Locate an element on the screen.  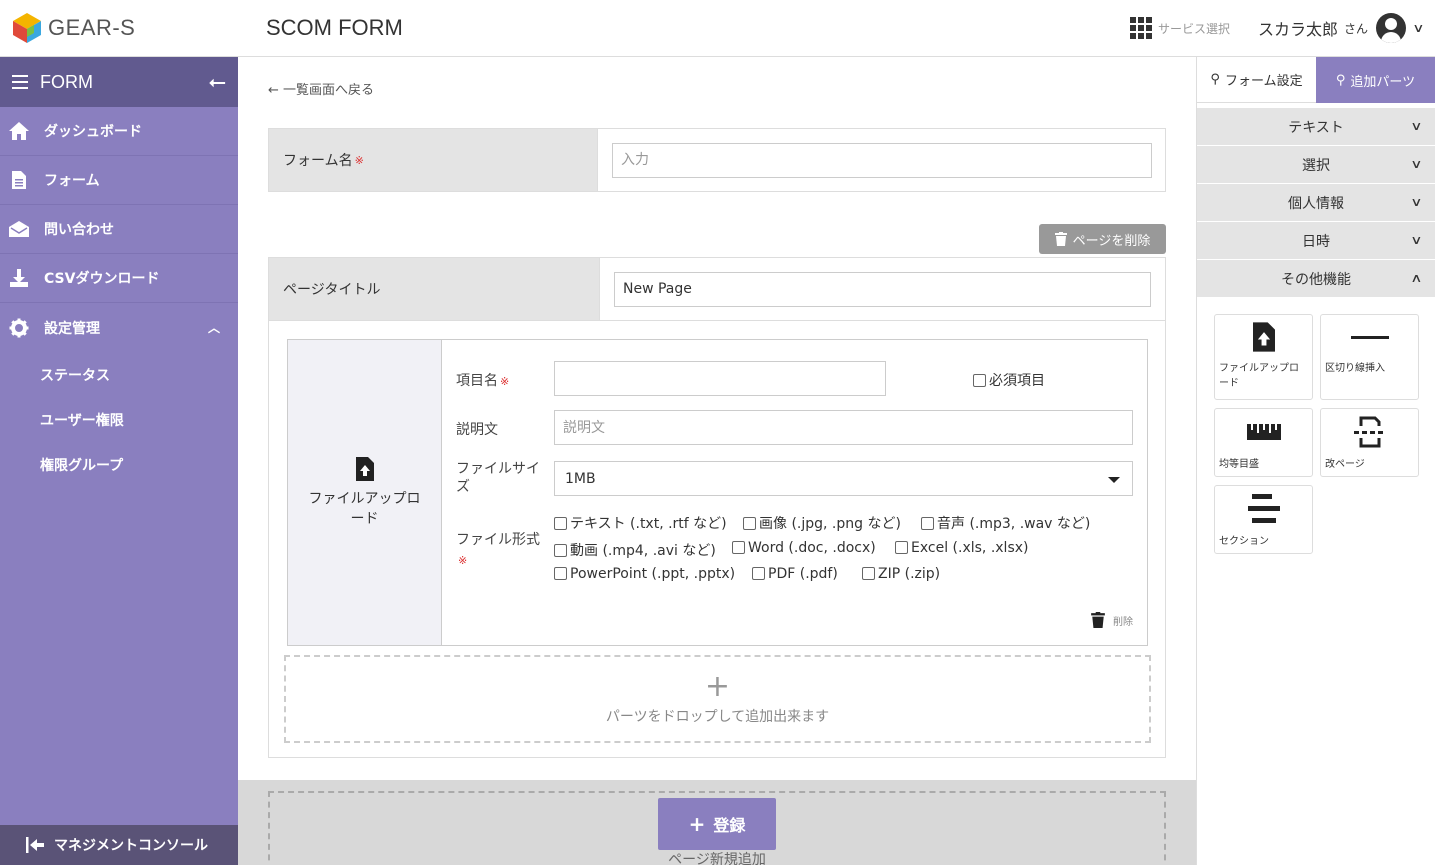
form-name-input is located at coordinates (882, 160).